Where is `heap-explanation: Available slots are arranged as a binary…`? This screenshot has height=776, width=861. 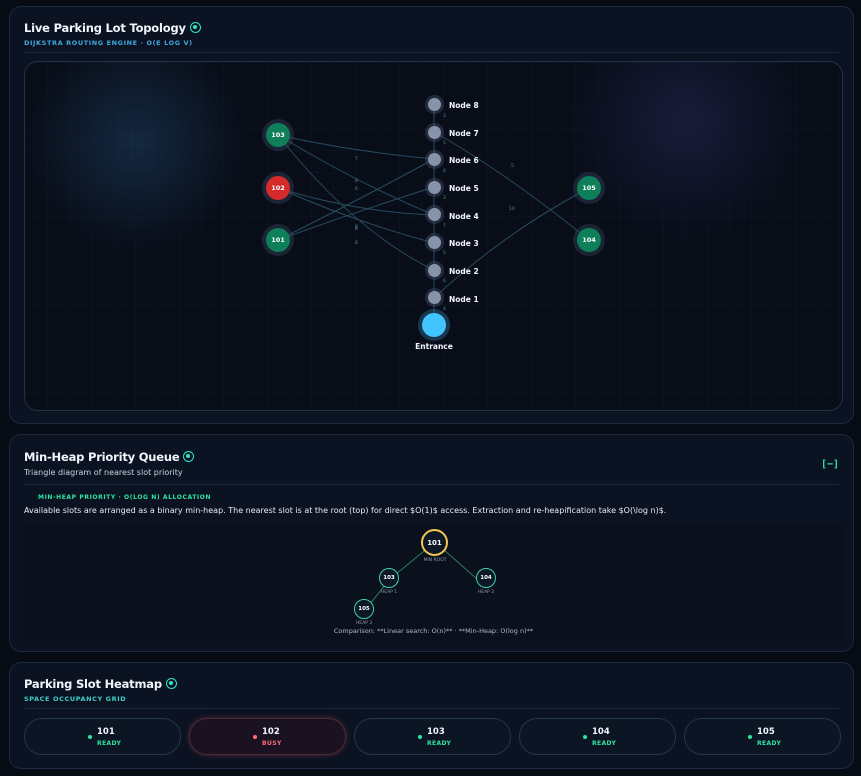
heap-explanation: Available slots are arranged as a binary… is located at coordinates (345, 510).